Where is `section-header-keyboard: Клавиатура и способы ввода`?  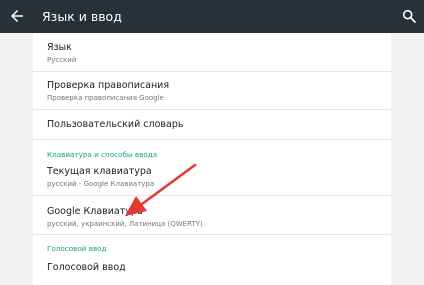
section-header-keyboard: Клавиатура и способы ввода is located at coordinates (102, 154).